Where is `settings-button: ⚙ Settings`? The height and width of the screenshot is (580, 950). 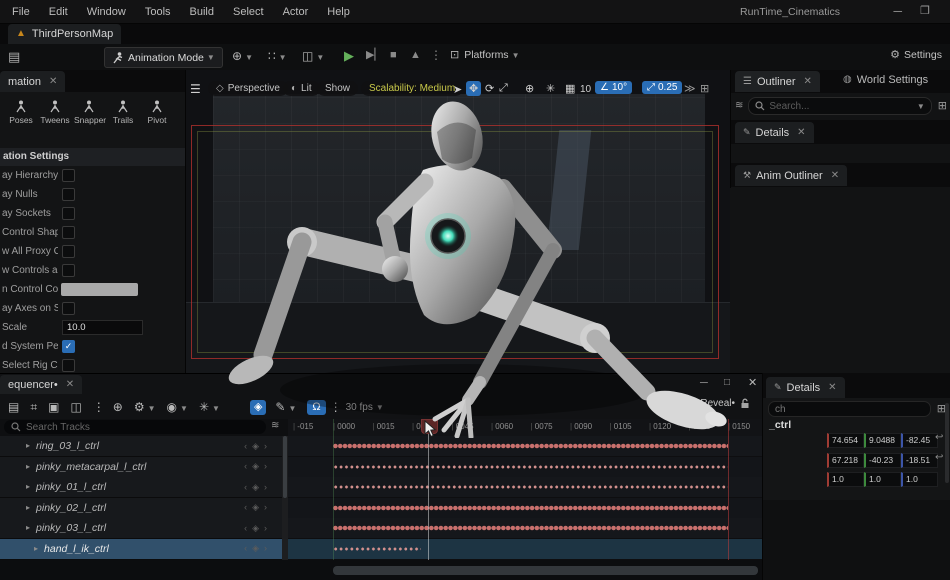
settings-button: ⚙ Settings is located at coordinates (916, 55).